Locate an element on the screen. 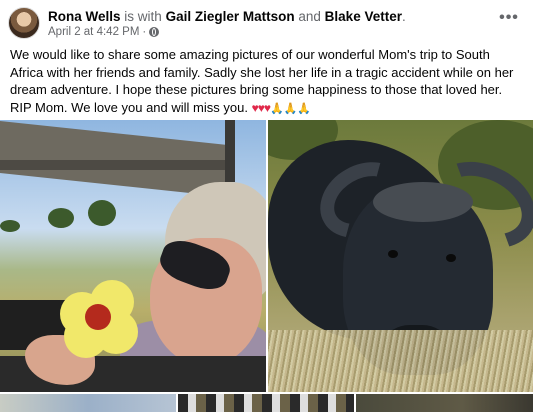 The width and height of the screenshot is (533, 412). and-text: and is located at coordinates (309, 16).